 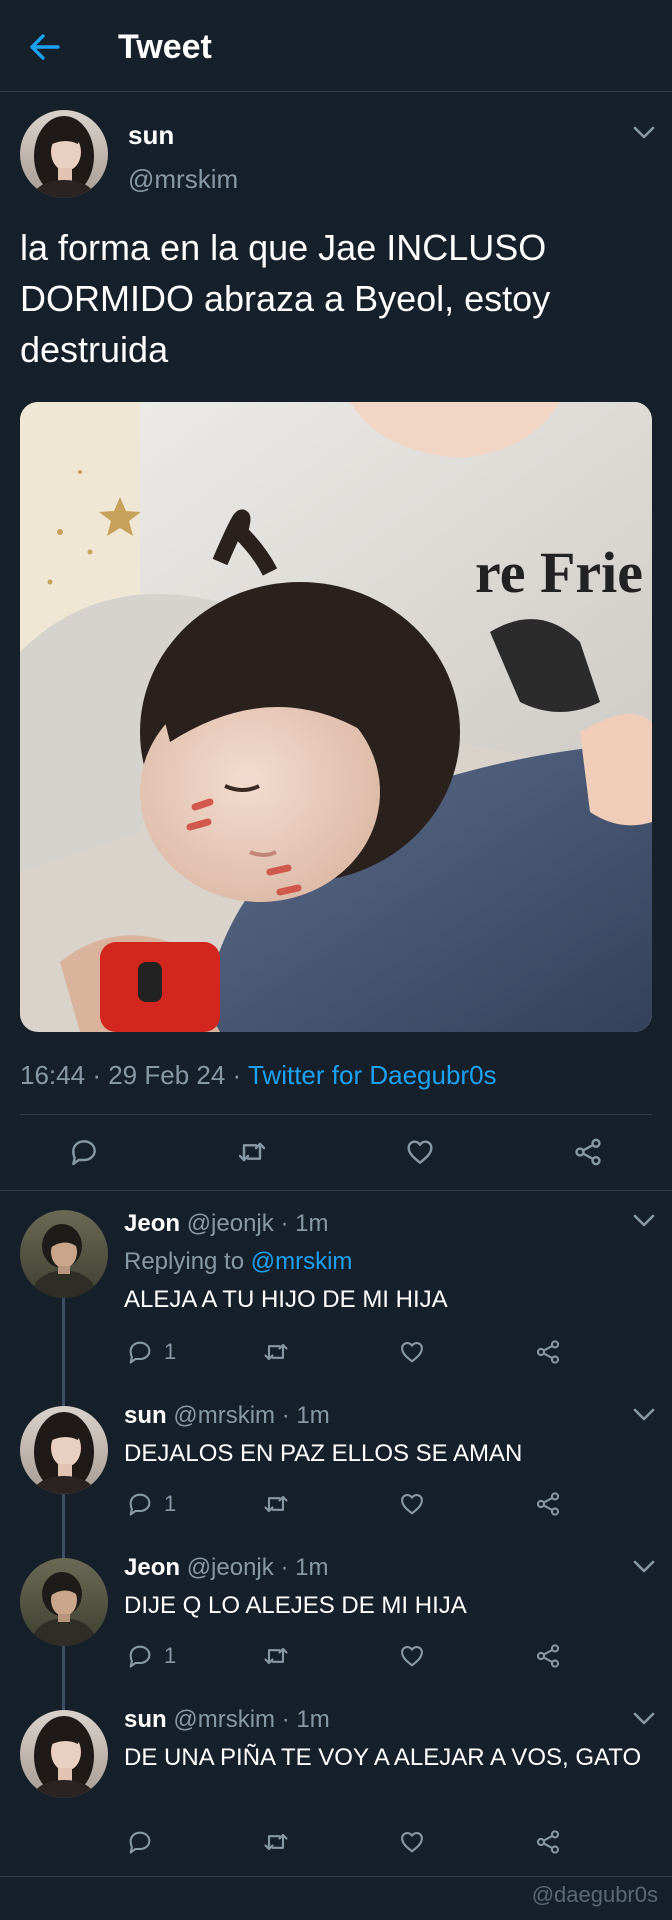 I want to click on replying-to-label: Replying to, so click(x=184, y=1261).